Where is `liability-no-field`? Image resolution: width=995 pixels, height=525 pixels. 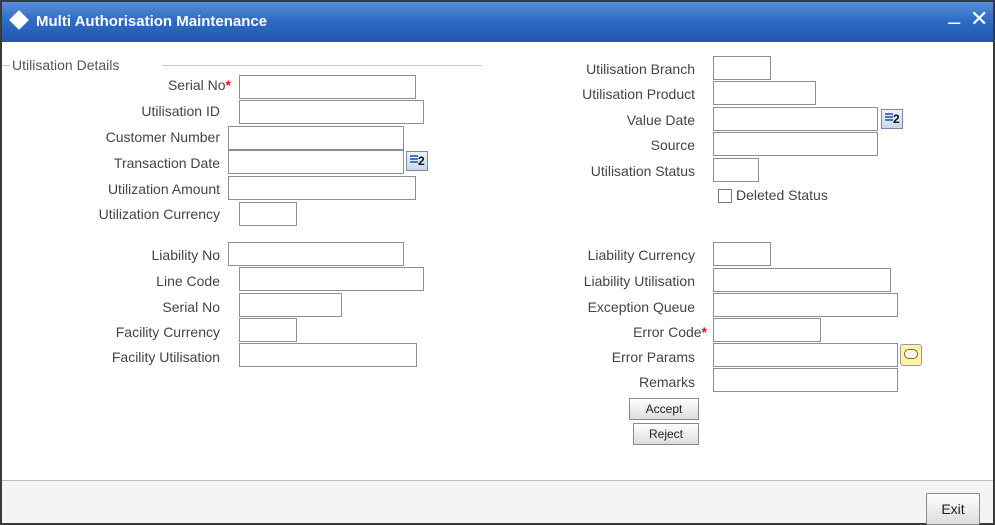 liability-no-field is located at coordinates (316, 254).